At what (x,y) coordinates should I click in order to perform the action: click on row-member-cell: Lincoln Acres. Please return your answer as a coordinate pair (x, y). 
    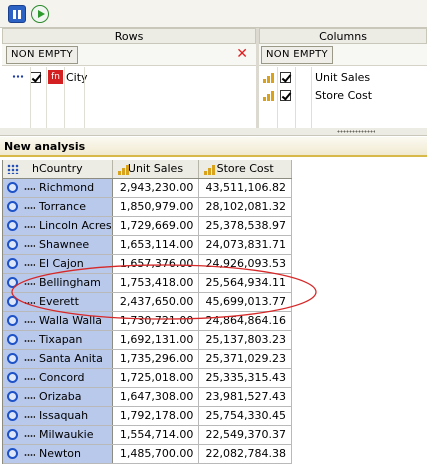
    Looking at the image, I should click on (58, 226).